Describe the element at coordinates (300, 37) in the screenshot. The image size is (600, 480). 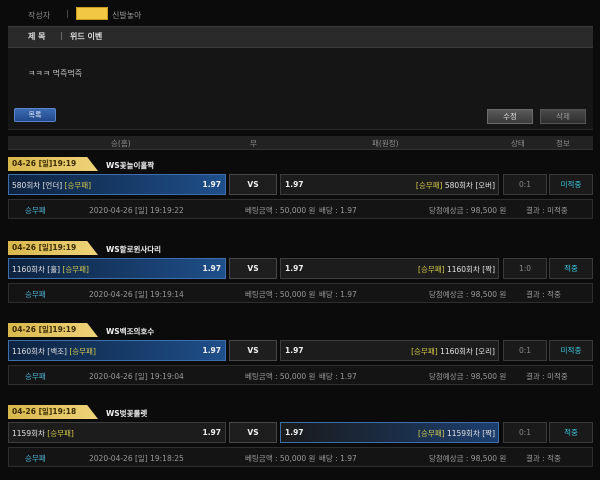
I see `title-row: 제 목 | 위드 이벤` at that location.